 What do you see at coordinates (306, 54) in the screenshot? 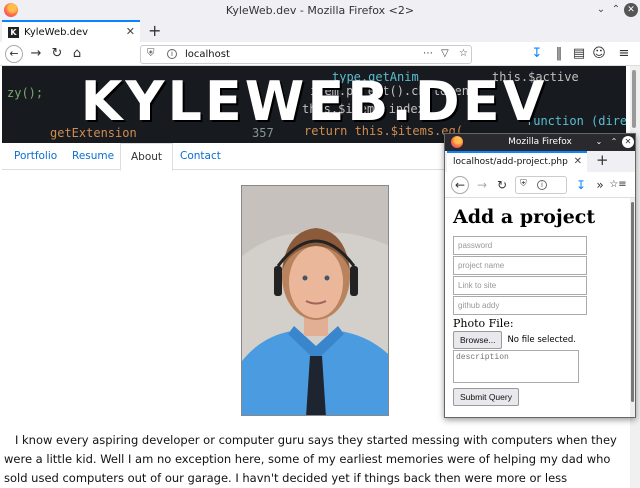
I see `url-bar: ⛨ i localhost ⋯ ▽ ☆` at bounding box center [306, 54].